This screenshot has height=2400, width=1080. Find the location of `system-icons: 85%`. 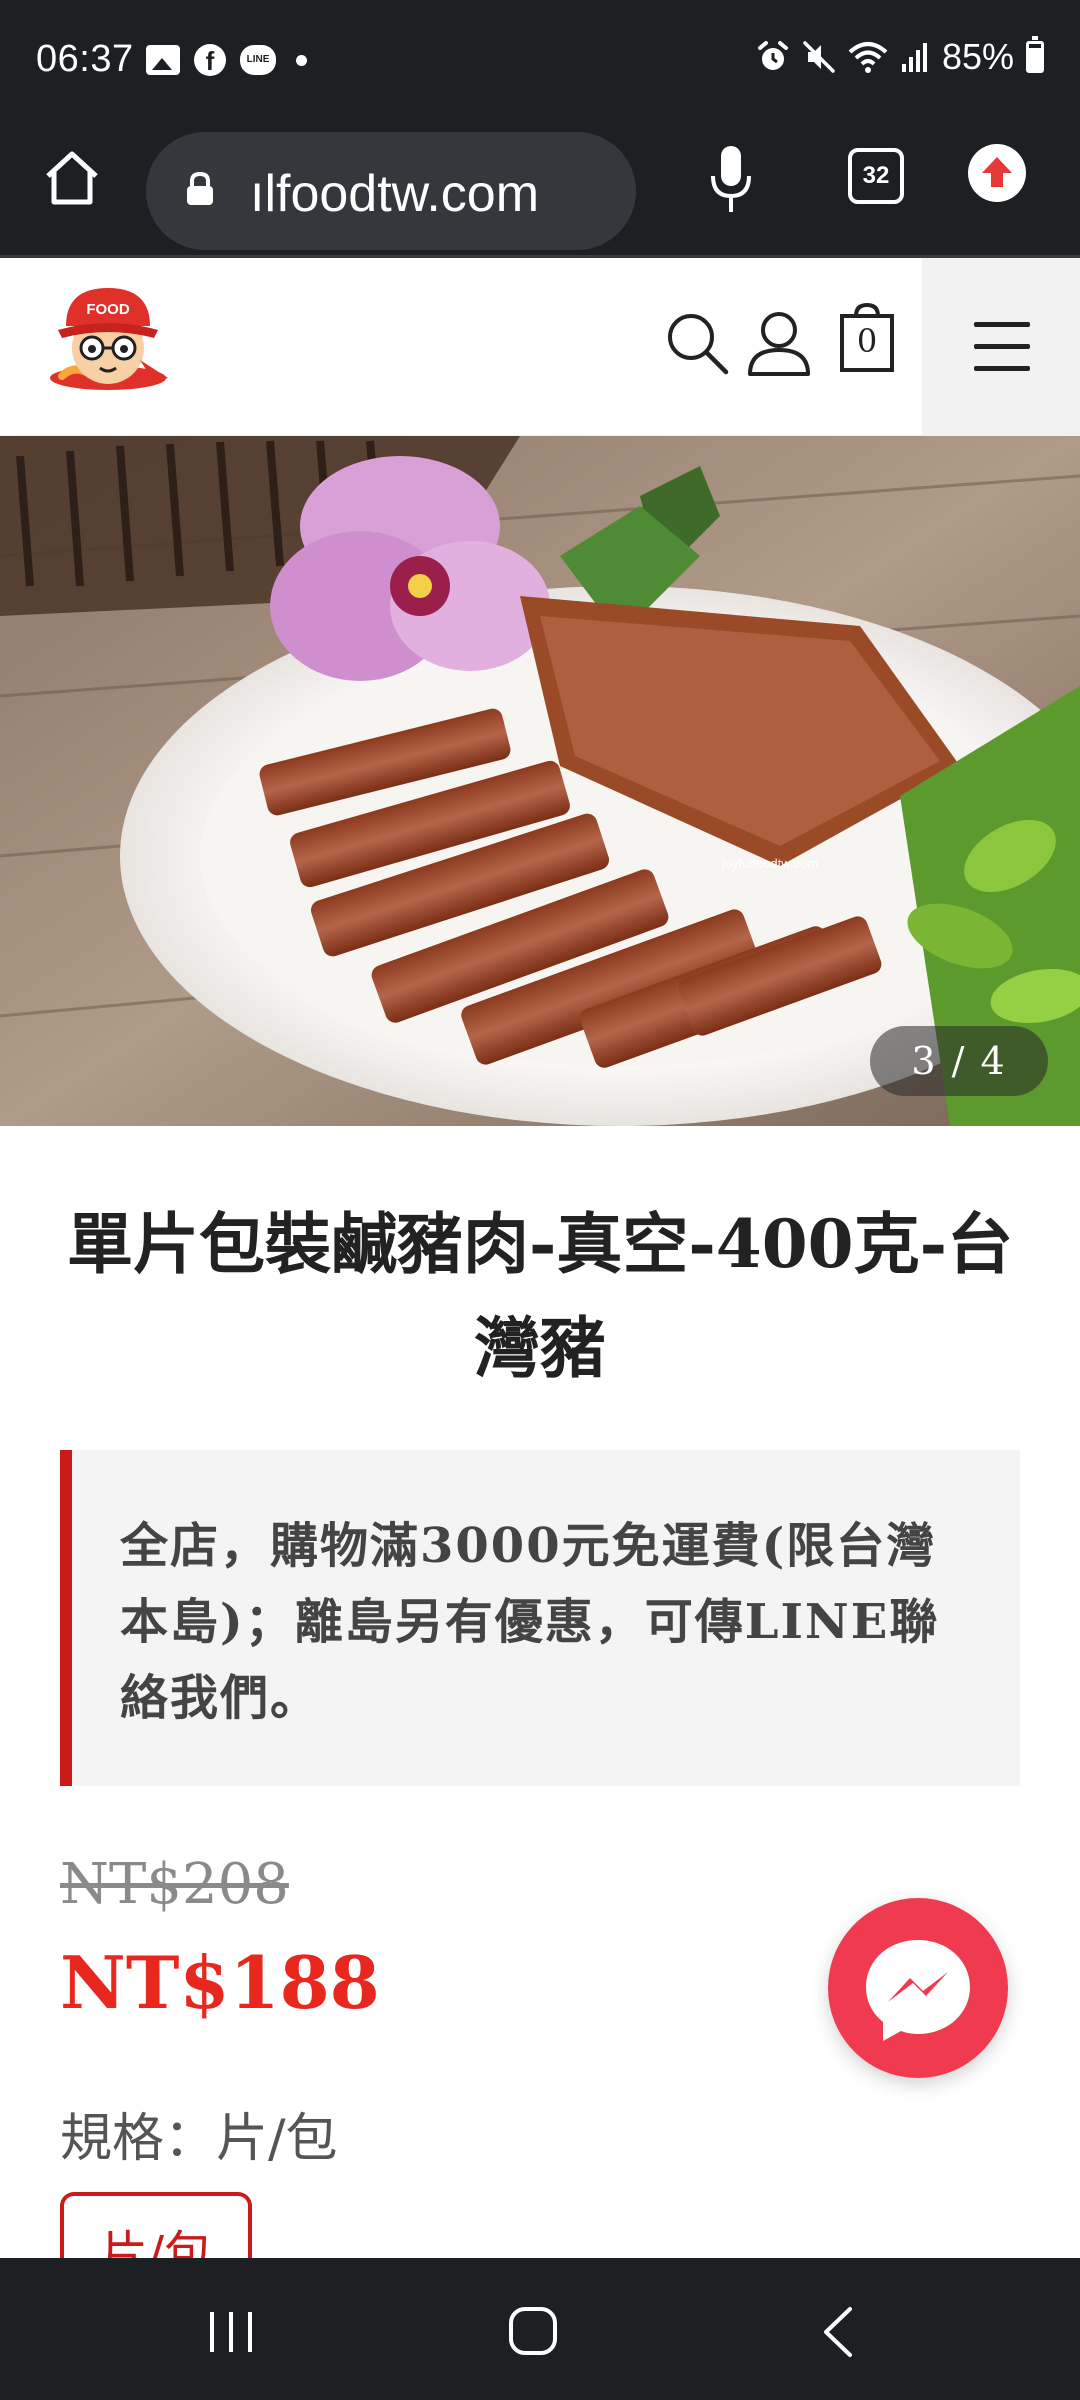

system-icons: 85% is located at coordinates (900, 57).